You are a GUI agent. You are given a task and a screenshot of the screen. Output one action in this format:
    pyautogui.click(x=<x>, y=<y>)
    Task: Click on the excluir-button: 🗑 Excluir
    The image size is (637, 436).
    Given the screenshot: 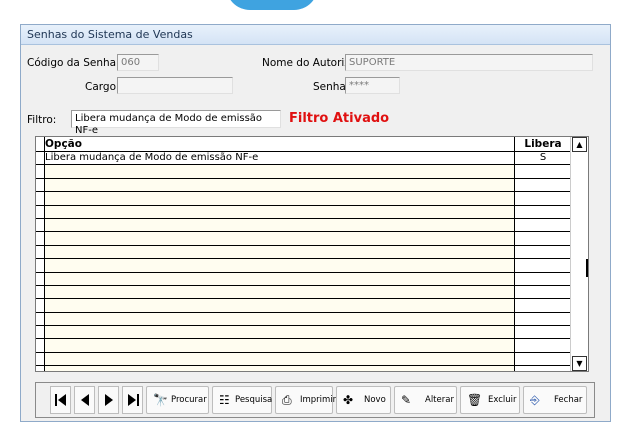 What is the action you would take?
    pyautogui.click(x=490, y=400)
    